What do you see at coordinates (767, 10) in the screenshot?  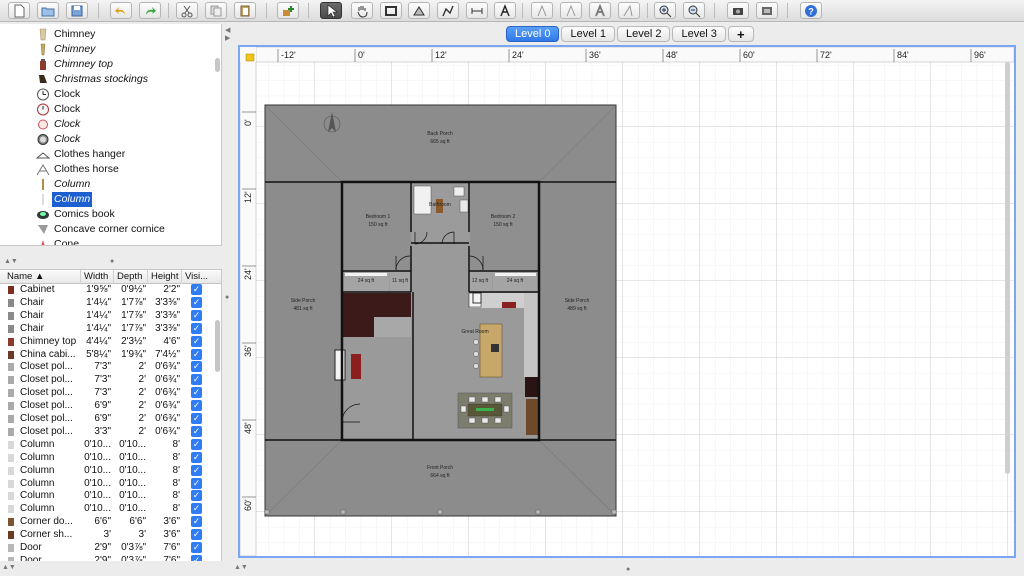 I see `video-icon` at bounding box center [767, 10].